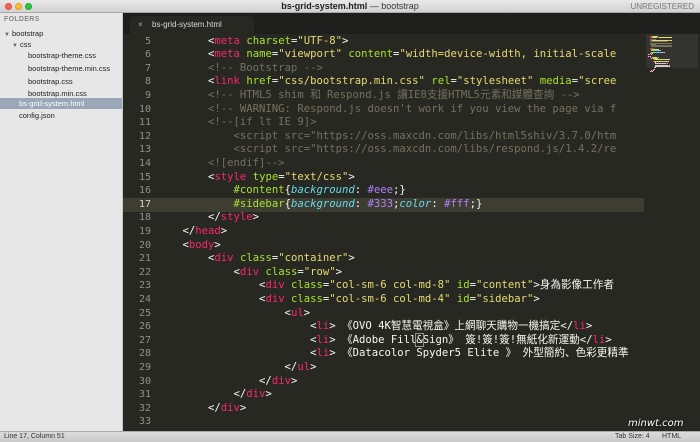 This screenshot has width=700, height=442. I want to click on code-token: > 《Datacolor Spyder5 Elite 》 外型簡約、色彩更精準, so click(479, 353).